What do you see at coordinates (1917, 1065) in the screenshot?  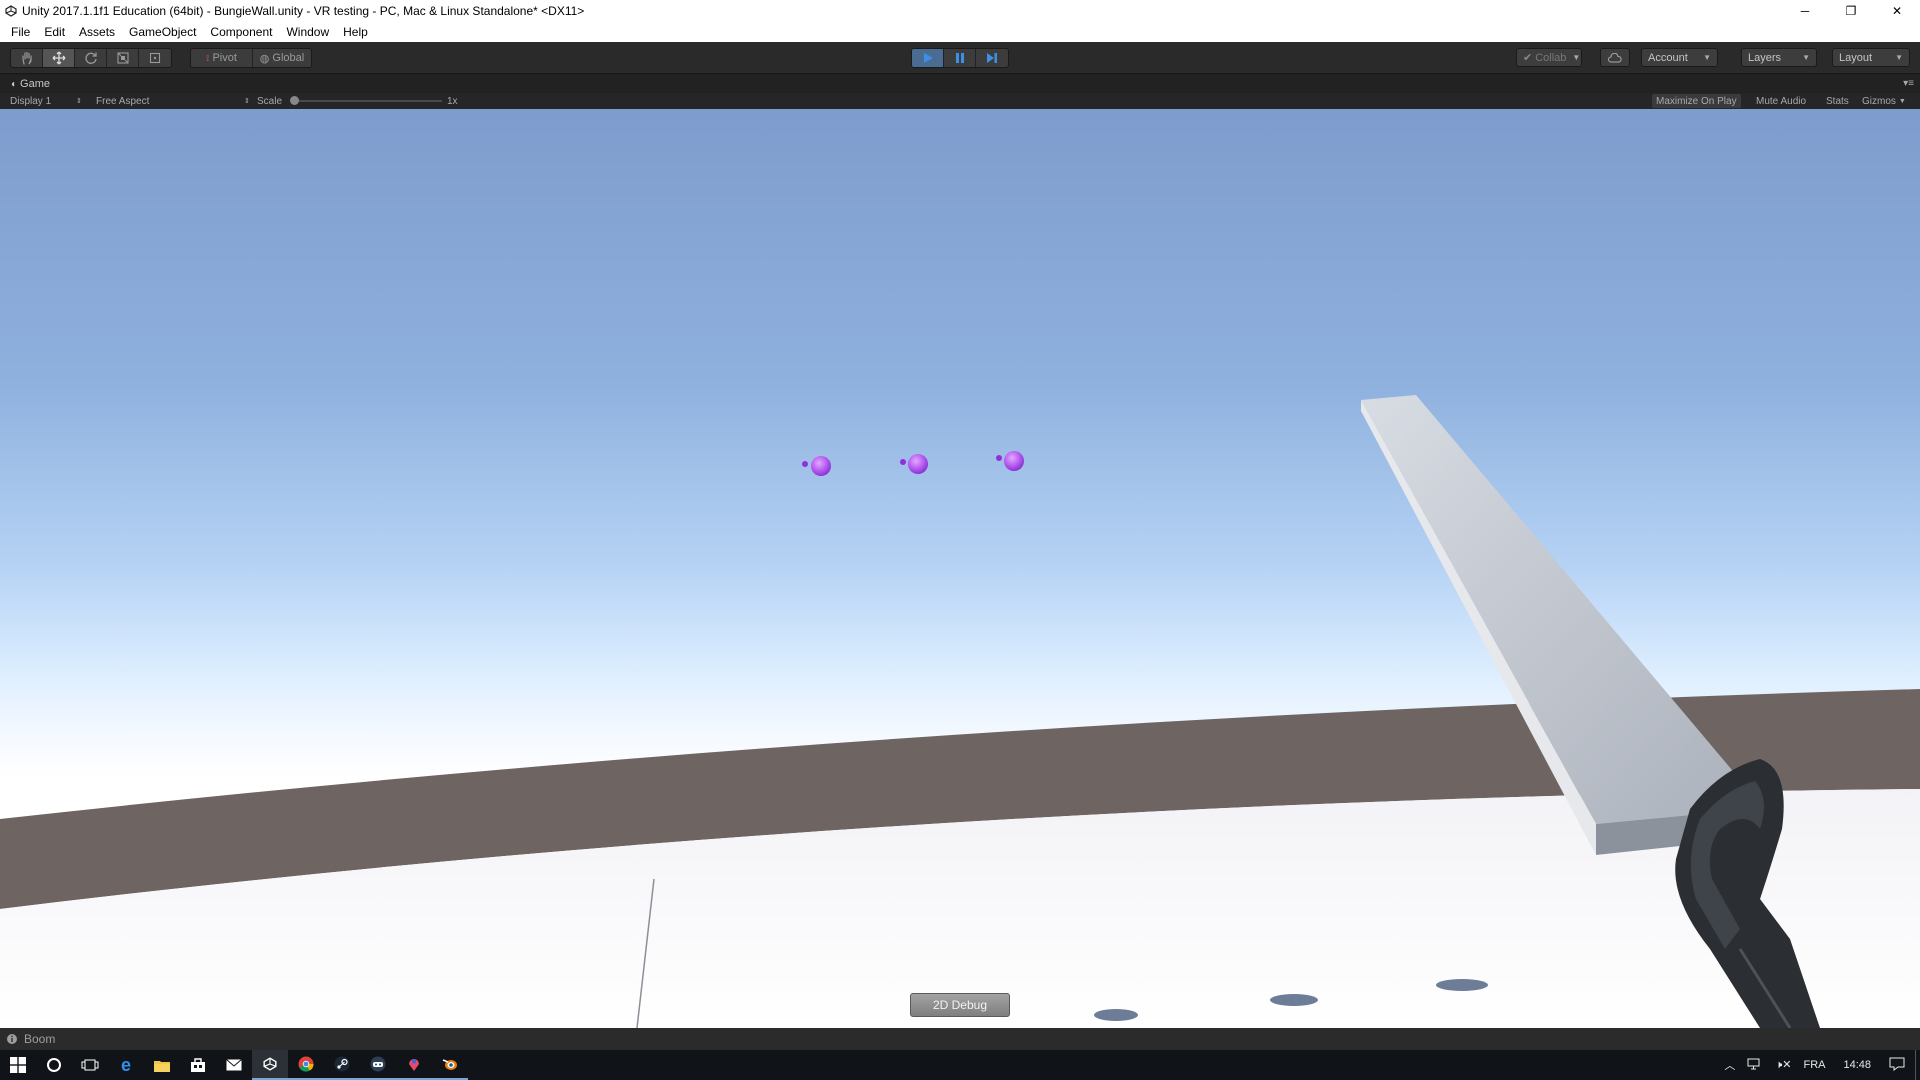 I see `show-desktop-button` at bounding box center [1917, 1065].